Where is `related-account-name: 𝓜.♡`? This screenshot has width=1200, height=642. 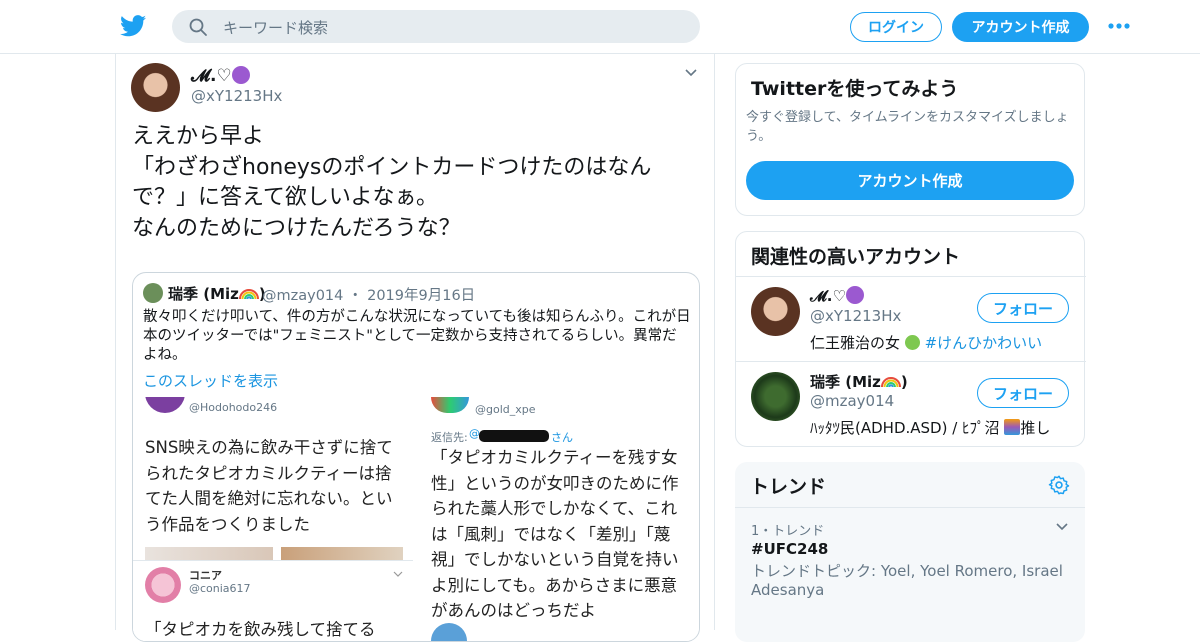
related-account-name: 𝓜.♡ is located at coordinates (837, 295).